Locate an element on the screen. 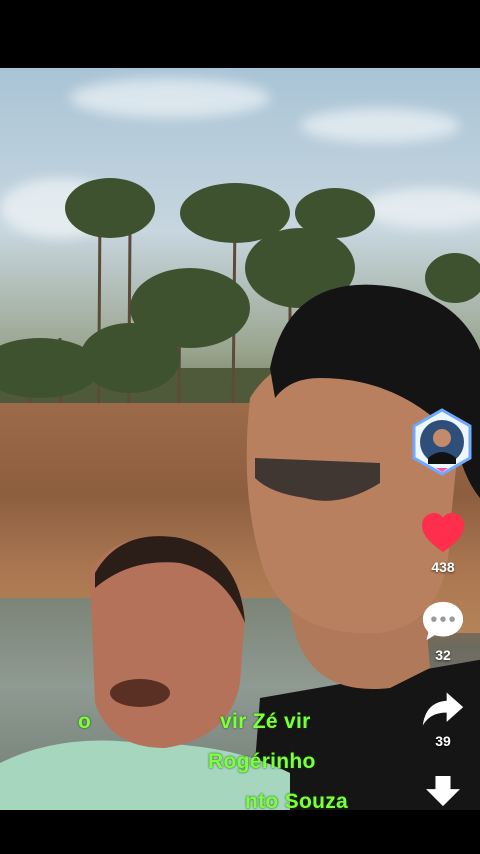 The image size is (480, 854). profile-avatar-icon is located at coordinates (442, 442).